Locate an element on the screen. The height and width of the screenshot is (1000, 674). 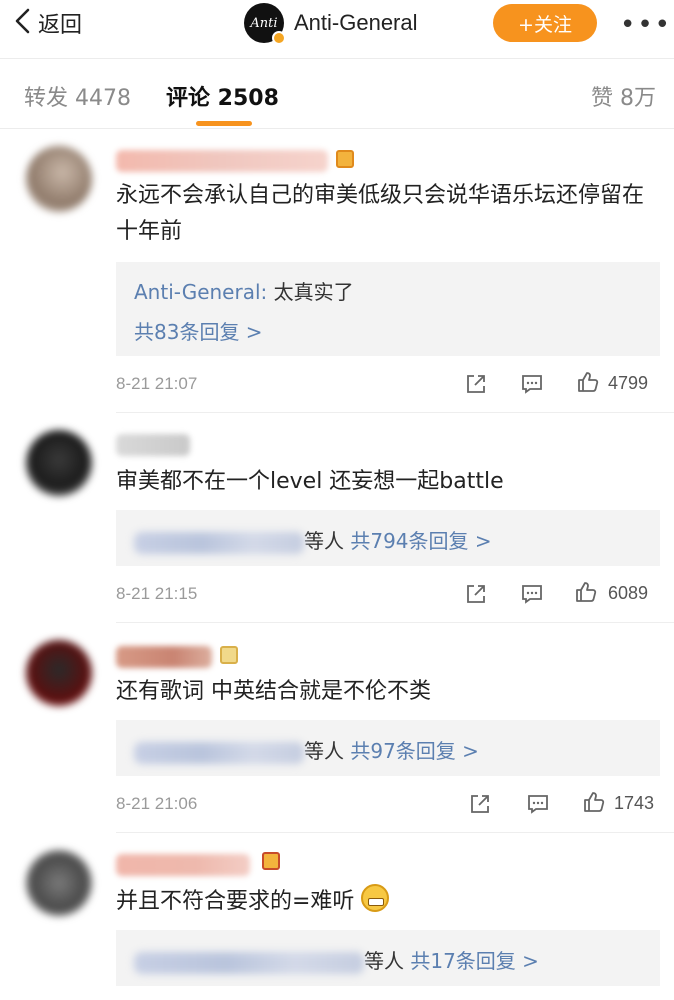
reply-preview: 等人 共794条回复 > is located at coordinates (388, 538).